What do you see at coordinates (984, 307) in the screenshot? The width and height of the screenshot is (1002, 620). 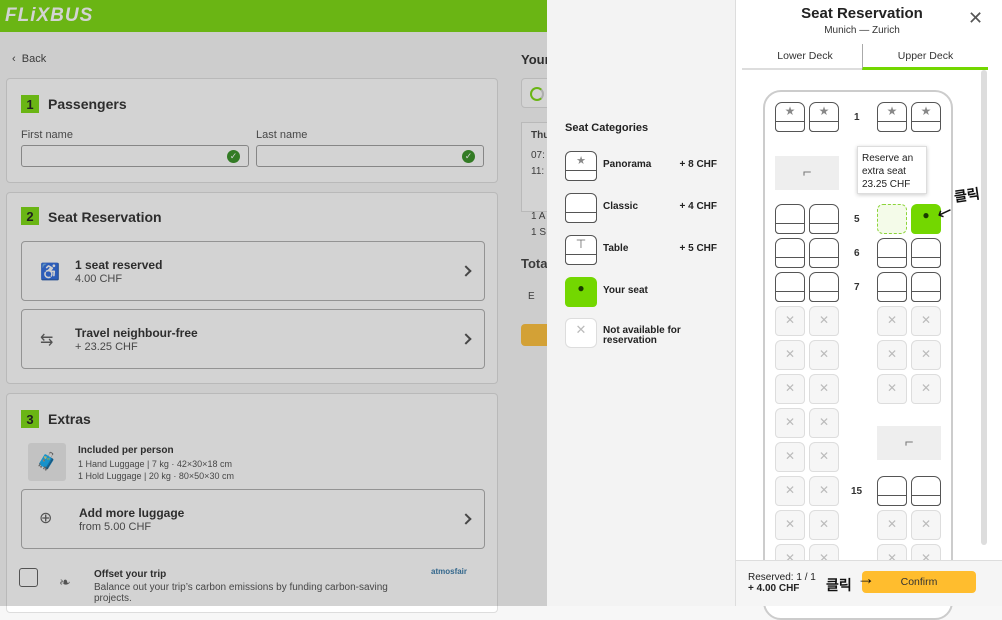 I see `scrollbar` at bounding box center [984, 307].